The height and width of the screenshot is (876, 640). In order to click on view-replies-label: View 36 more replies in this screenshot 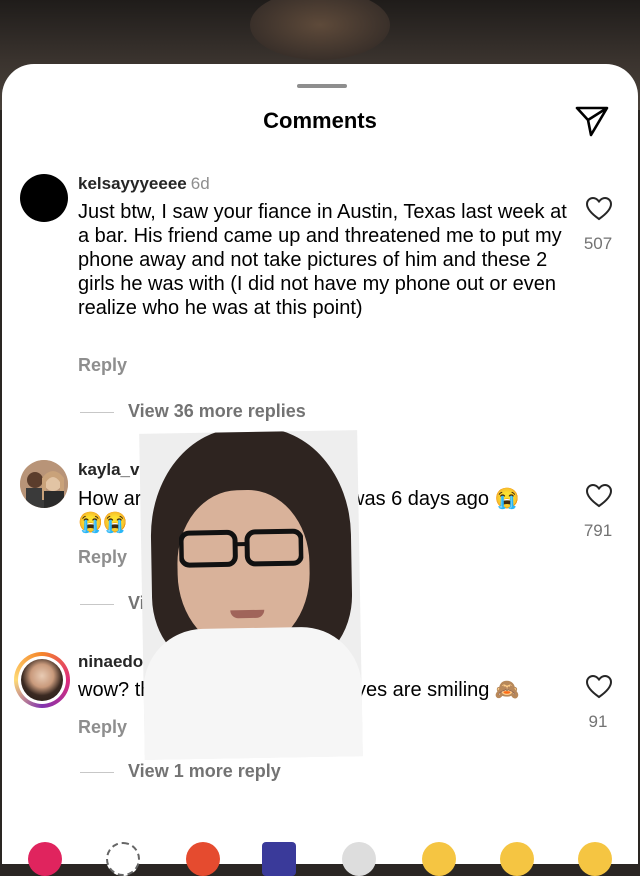, I will do `click(217, 411)`.